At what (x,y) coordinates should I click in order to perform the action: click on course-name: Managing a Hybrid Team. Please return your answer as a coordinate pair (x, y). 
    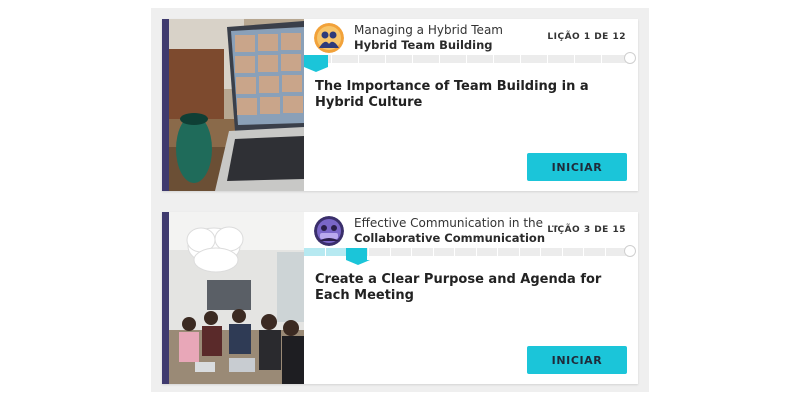
    Looking at the image, I should click on (428, 30).